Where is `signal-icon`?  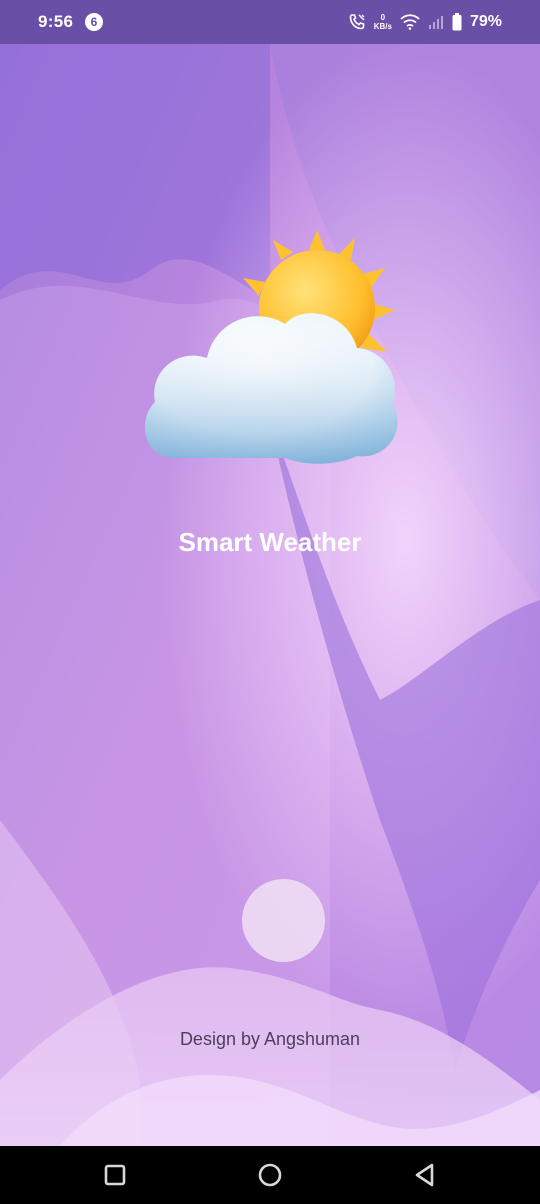 signal-icon is located at coordinates (435, 22).